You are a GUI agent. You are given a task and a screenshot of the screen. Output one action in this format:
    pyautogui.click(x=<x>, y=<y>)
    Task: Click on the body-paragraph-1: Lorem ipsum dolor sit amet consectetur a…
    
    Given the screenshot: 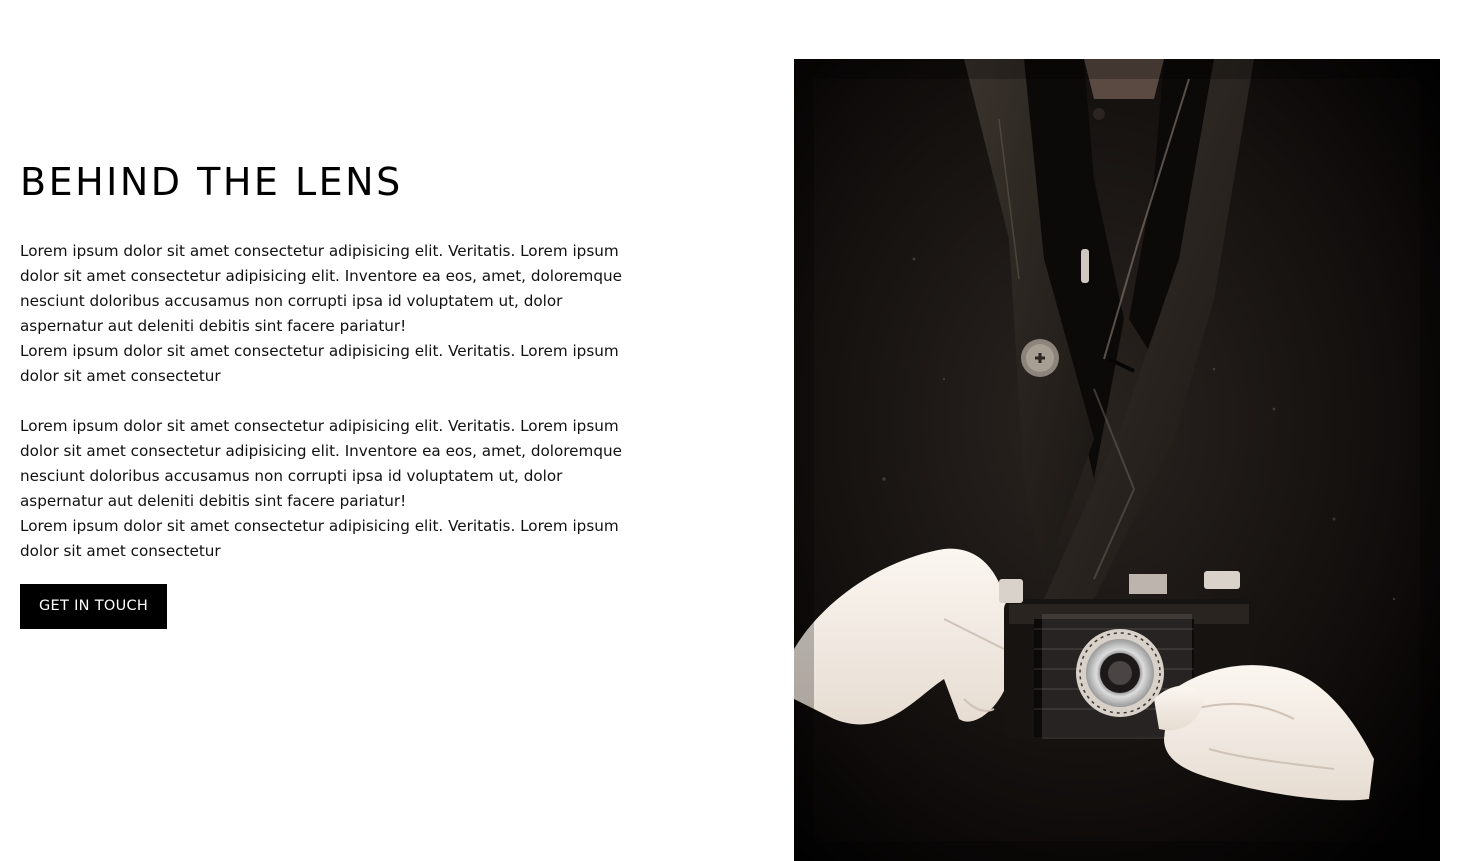 What is the action you would take?
    pyautogui.click(x=321, y=313)
    